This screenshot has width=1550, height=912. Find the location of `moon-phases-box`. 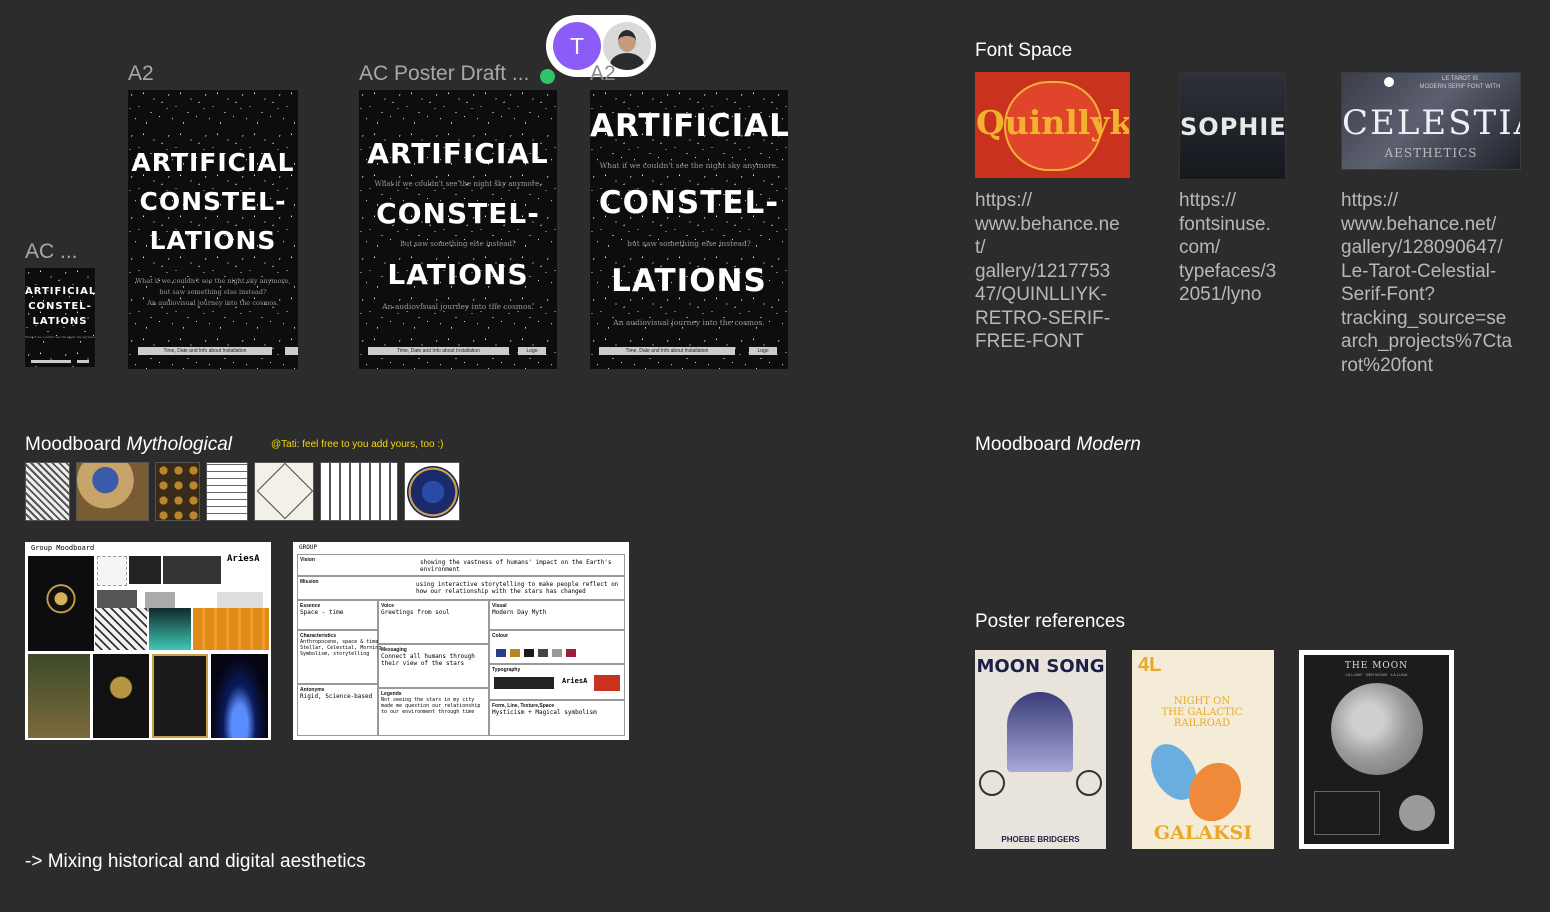

moon-phases-box is located at coordinates (1347, 813).